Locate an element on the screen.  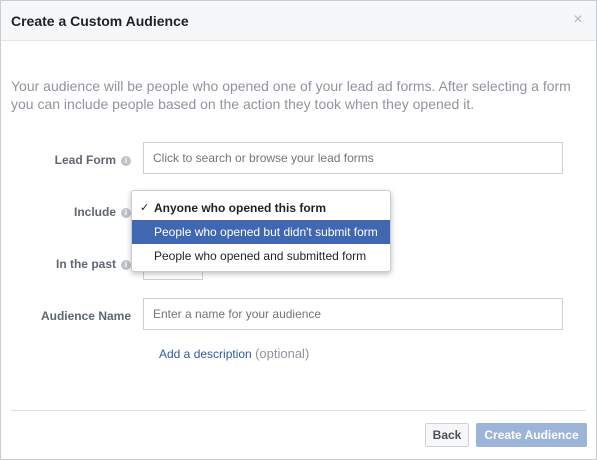
include-option-opened-and-submitted: People who opened and submitted form is located at coordinates (261, 256).